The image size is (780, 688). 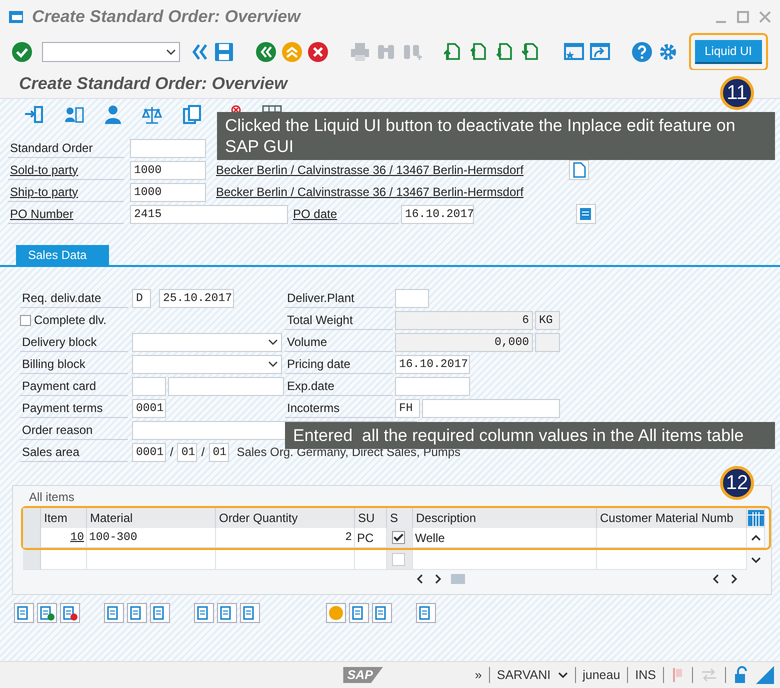 What do you see at coordinates (113, 115) in the screenshot?
I see `person-icon` at bounding box center [113, 115].